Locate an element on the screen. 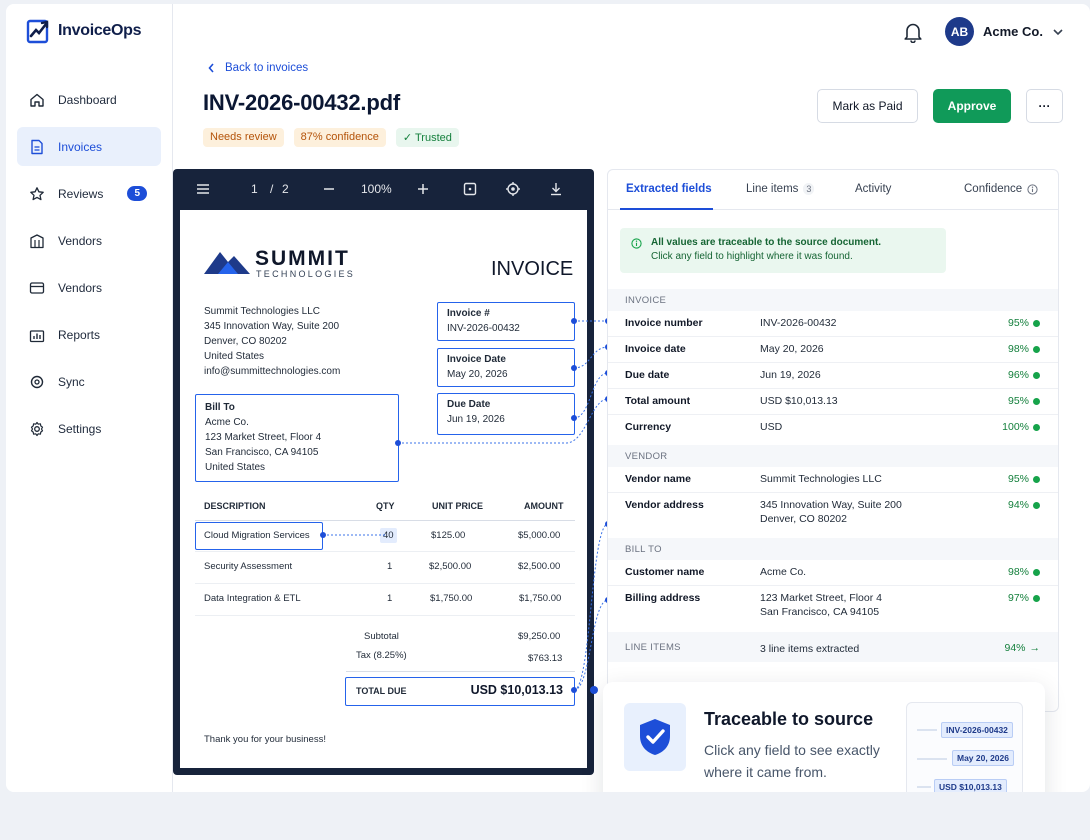  field-label: Customer name is located at coordinates (664, 572).